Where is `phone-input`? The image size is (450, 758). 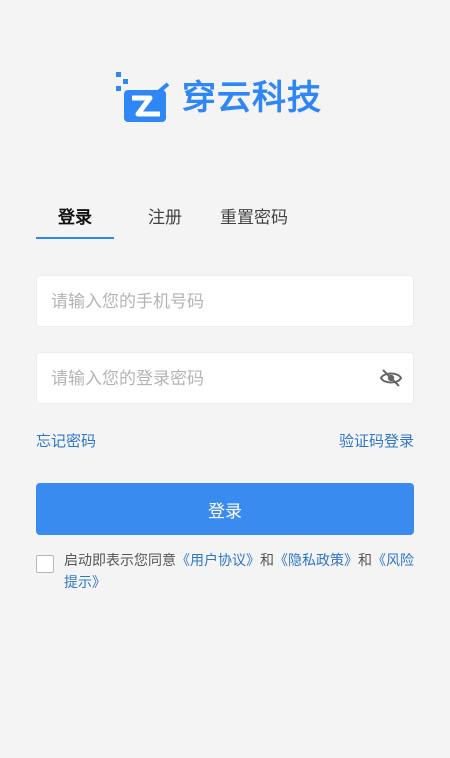
phone-input is located at coordinates (211, 302).